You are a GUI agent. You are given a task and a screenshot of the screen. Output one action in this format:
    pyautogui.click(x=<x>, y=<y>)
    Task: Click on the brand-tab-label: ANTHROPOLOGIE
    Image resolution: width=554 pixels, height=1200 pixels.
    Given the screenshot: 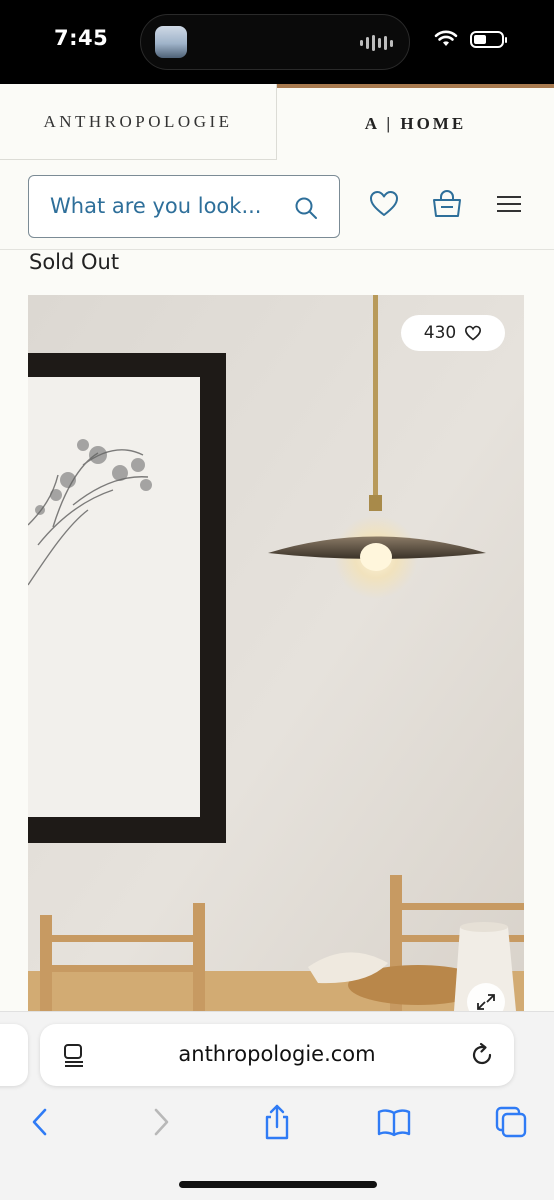 What is the action you would take?
    pyautogui.click(x=138, y=121)
    